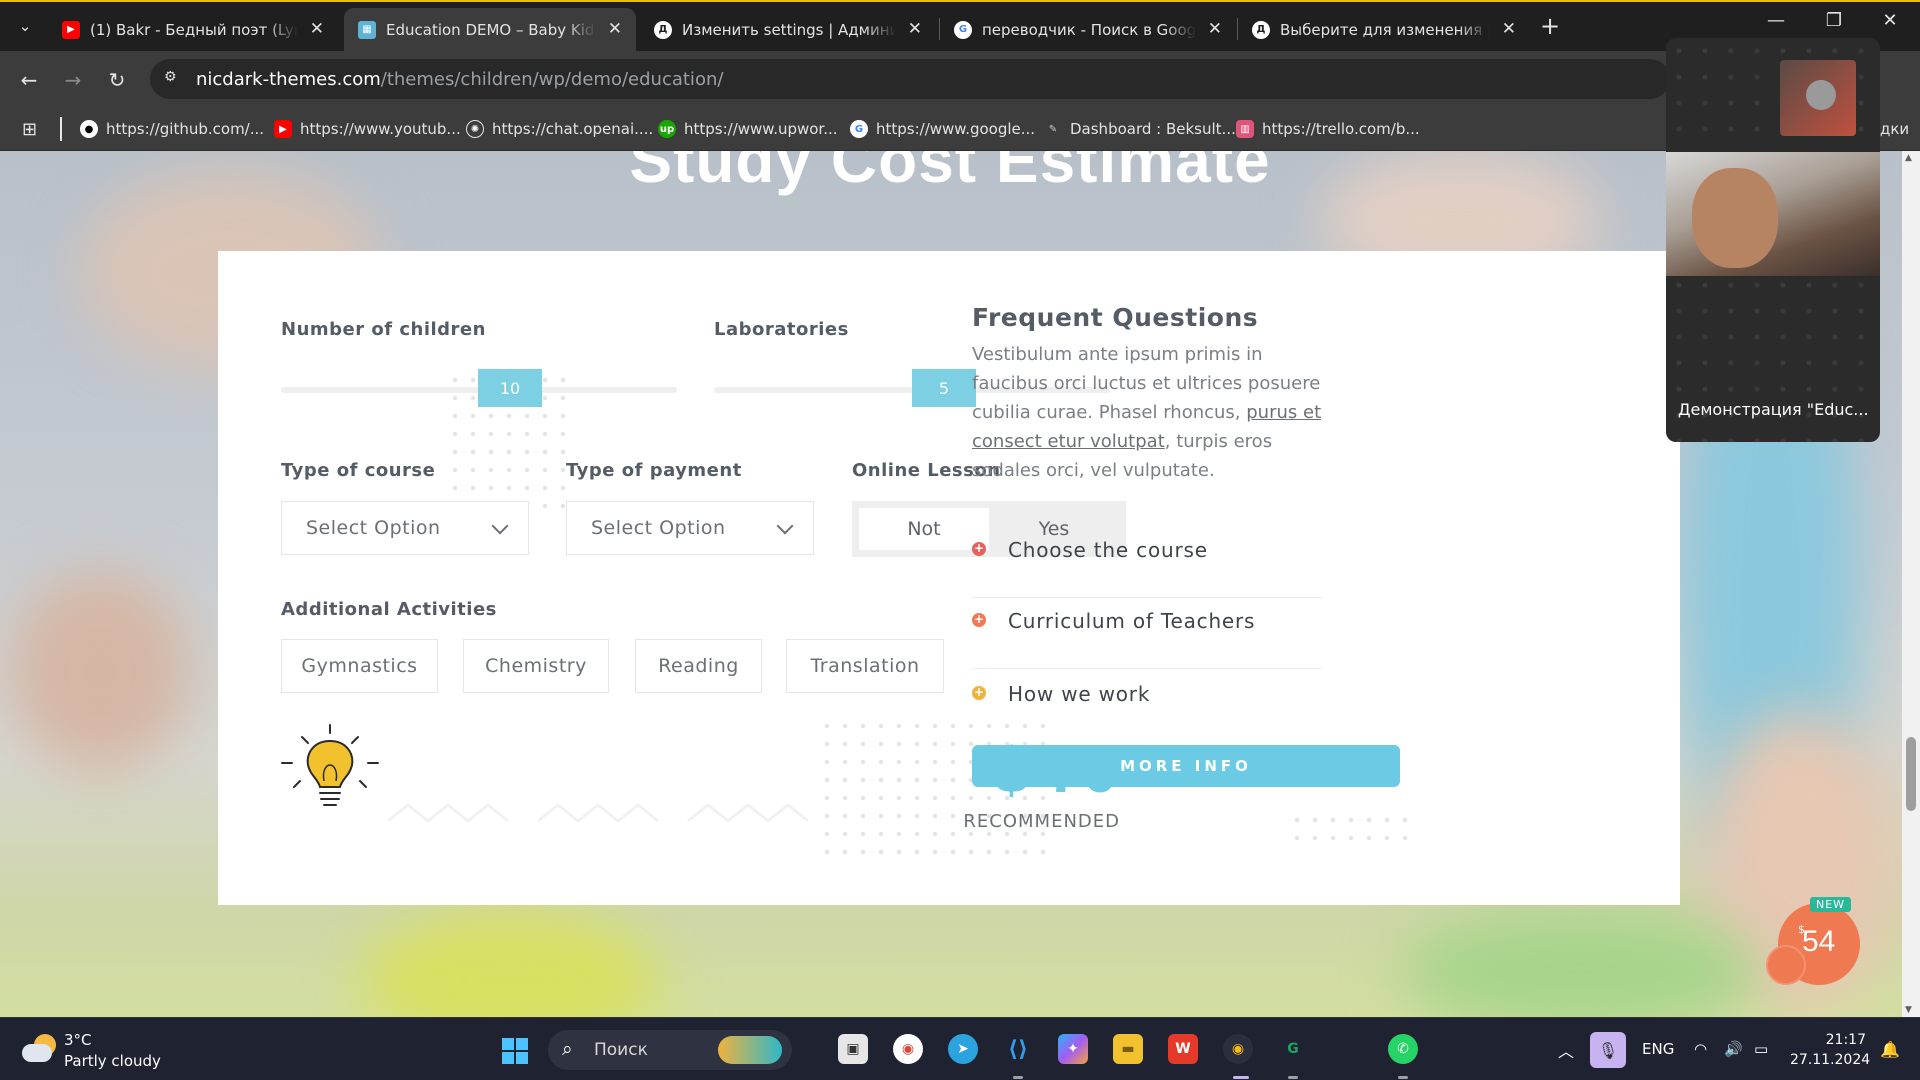 The height and width of the screenshot is (1080, 1920). Describe the element at coordinates (1147, 639) in the screenshot. I see `faq-item-curriculum: + Curriculum of Teachers` at that location.